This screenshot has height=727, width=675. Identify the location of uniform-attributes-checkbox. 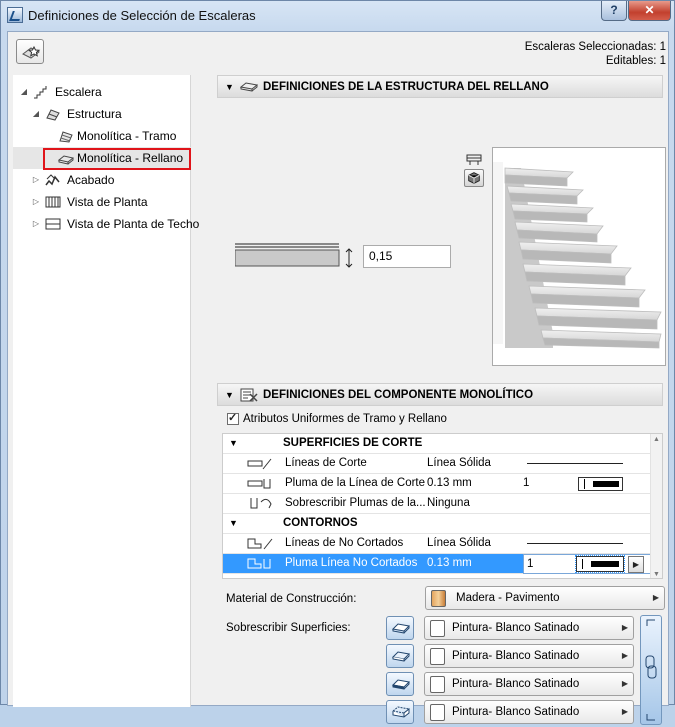
(233, 418).